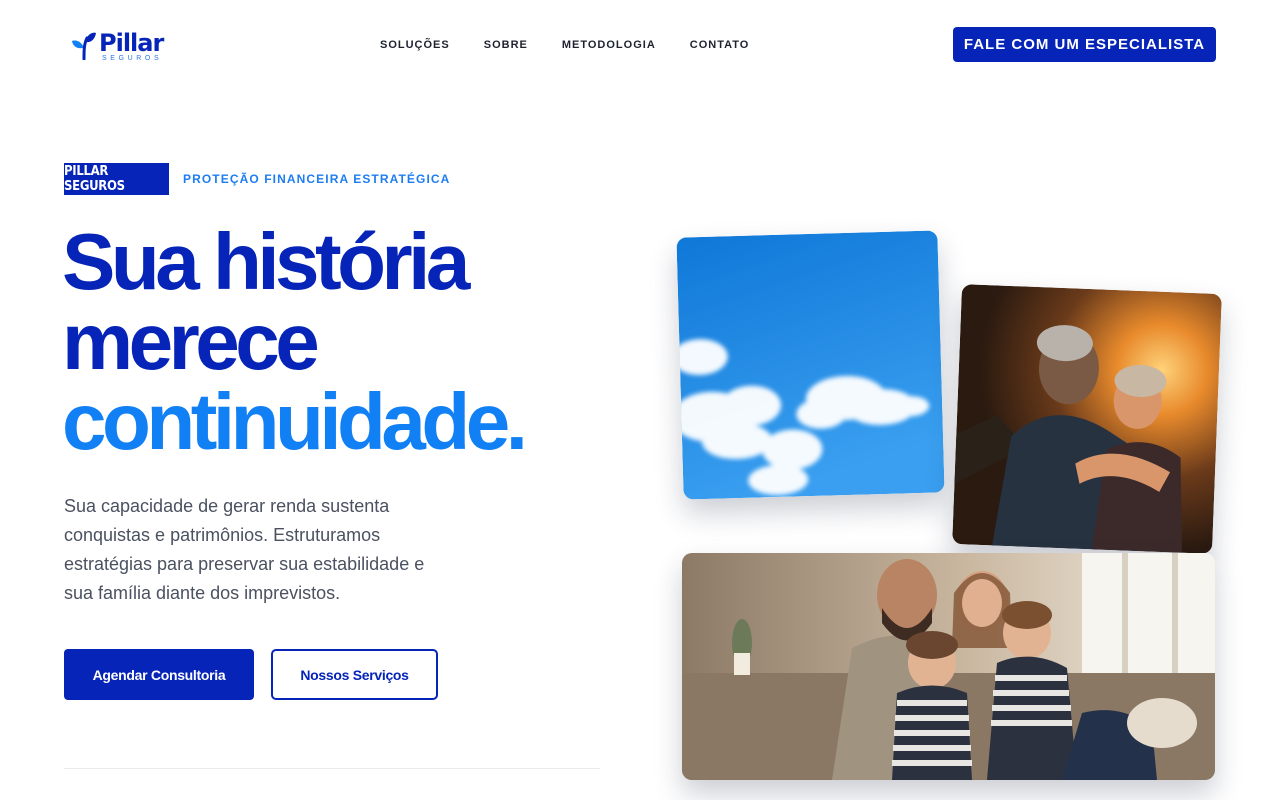 This screenshot has height=800, width=1280. What do you see at coordinates (332, 768) in the screenshot?
I see `section-divider` at bounding box center [332, 768].